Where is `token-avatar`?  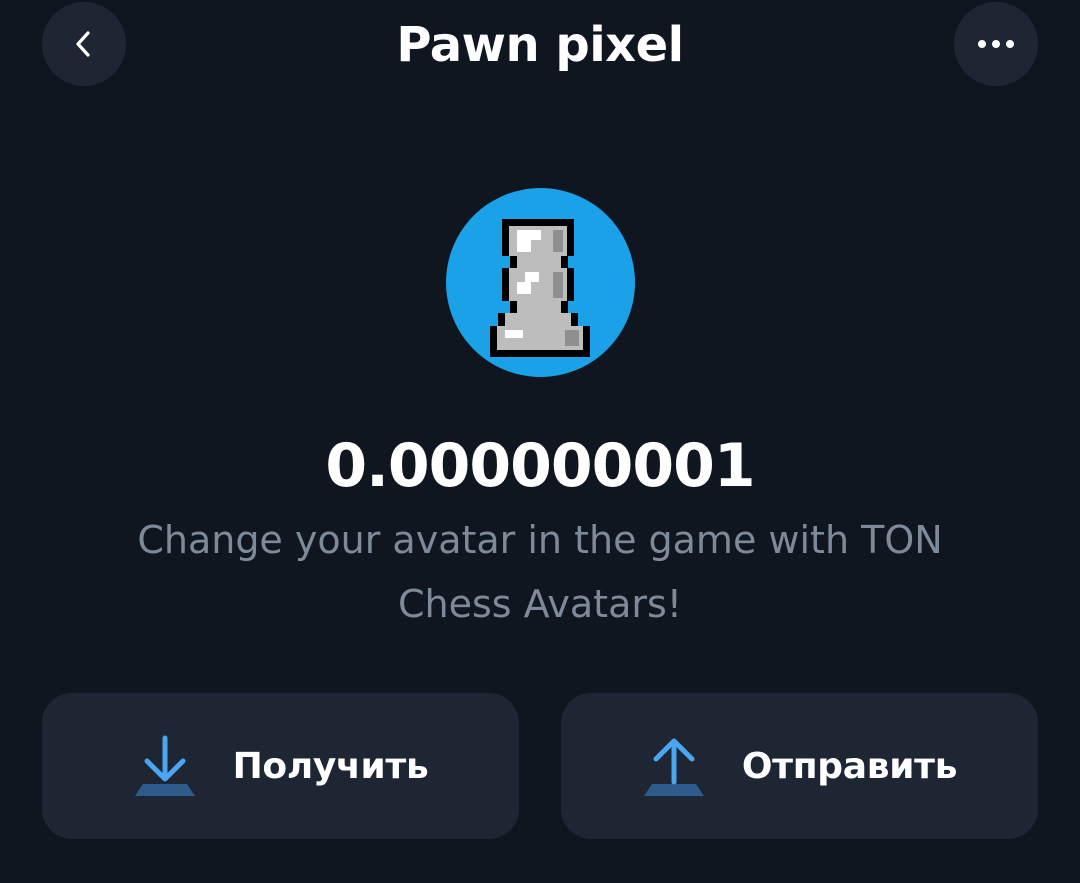 token-avatar is located at coordinates (540, 282).